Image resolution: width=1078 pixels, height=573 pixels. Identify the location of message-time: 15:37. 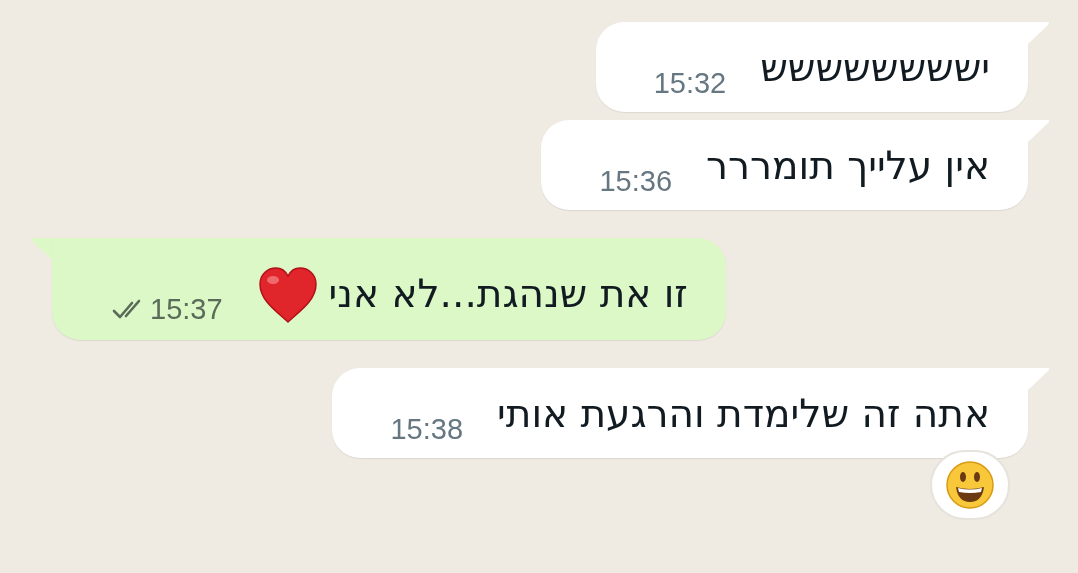
(186, 309).